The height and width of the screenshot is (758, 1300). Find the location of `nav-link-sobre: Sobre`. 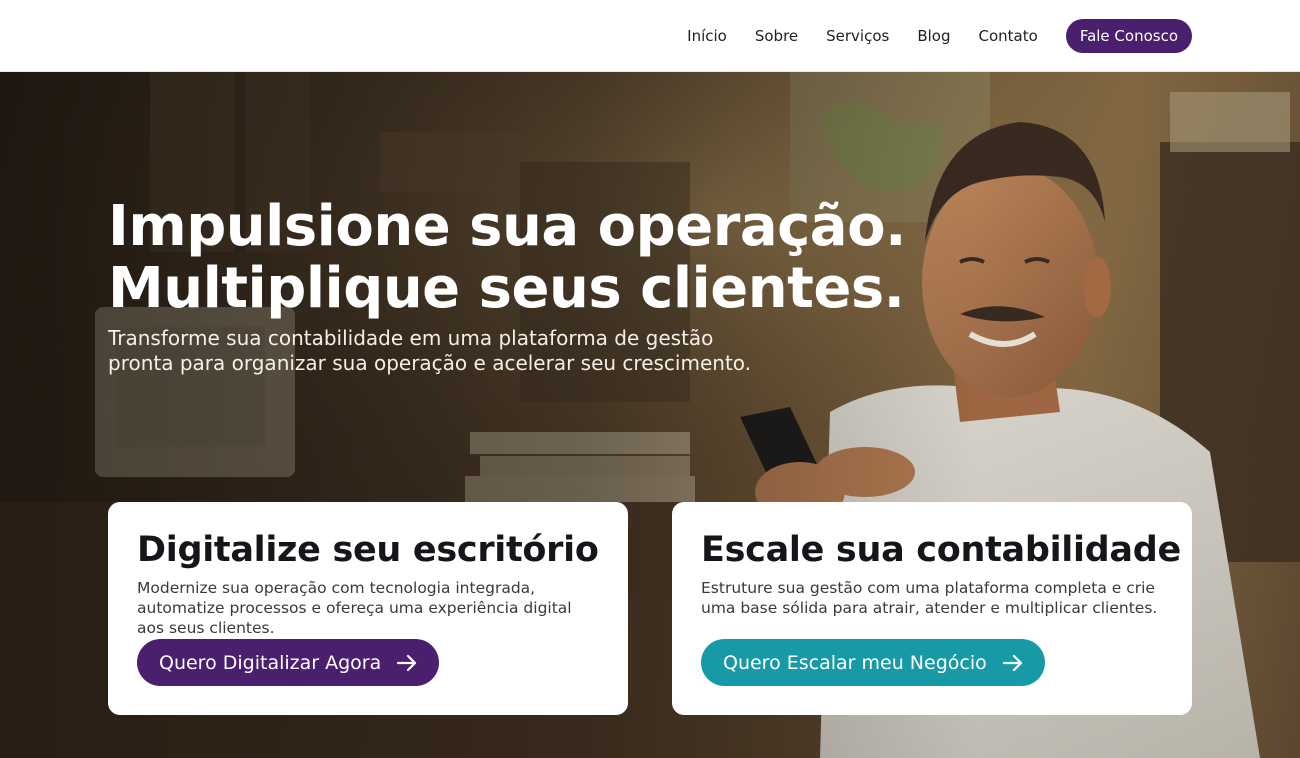

nav-link-sobre: Sobre is located at coordinates (776, 36).